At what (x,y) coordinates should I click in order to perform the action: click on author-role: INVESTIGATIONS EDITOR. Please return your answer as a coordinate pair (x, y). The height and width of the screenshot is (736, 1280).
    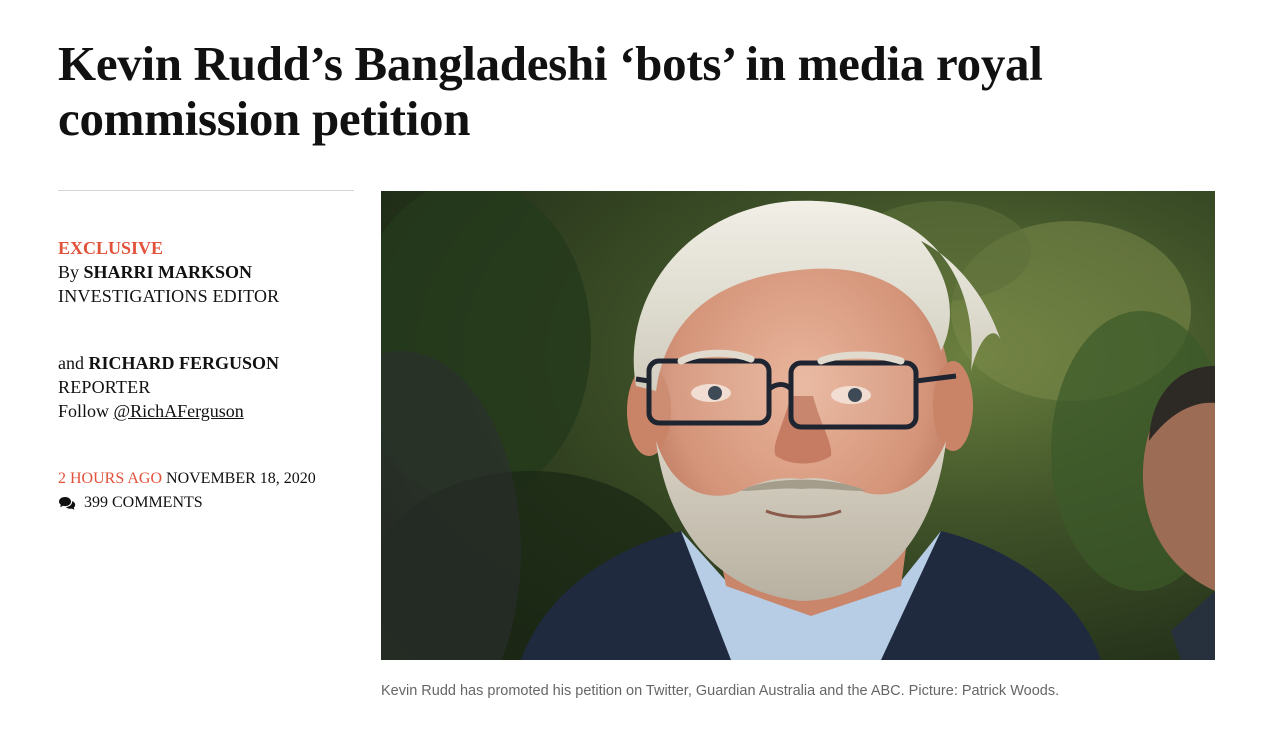
    Looking at the image, I should click on (169, 296).